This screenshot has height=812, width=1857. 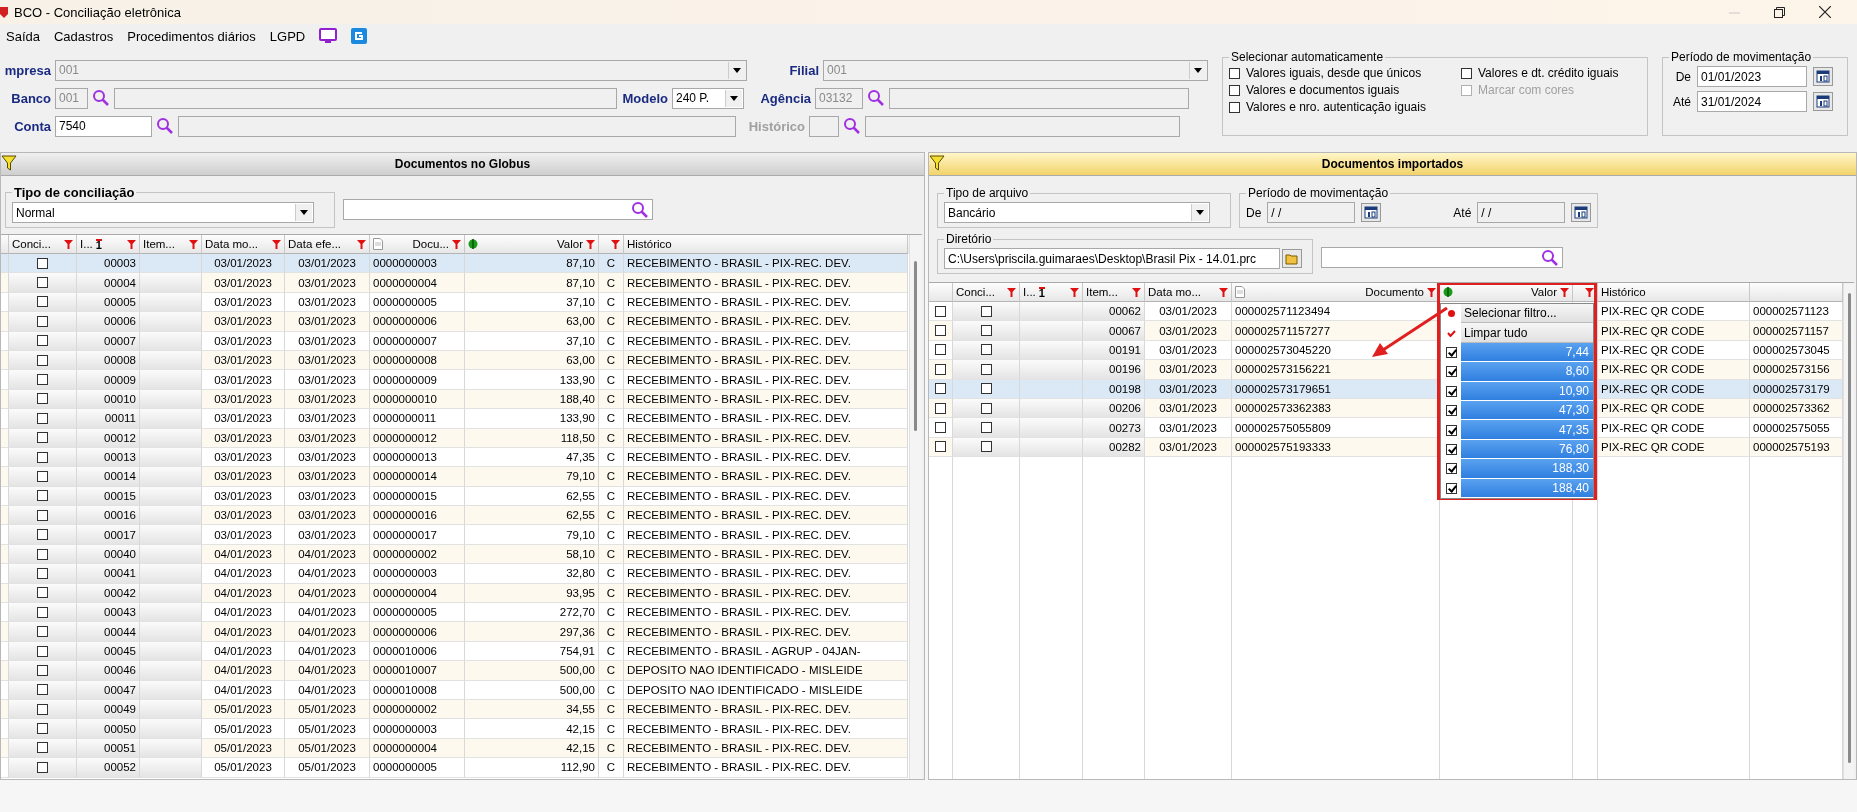 What do you see at coordinates (1506, 292) in the screenshot?
I see `column-header: Valor` at bounding box center [1506, 292].